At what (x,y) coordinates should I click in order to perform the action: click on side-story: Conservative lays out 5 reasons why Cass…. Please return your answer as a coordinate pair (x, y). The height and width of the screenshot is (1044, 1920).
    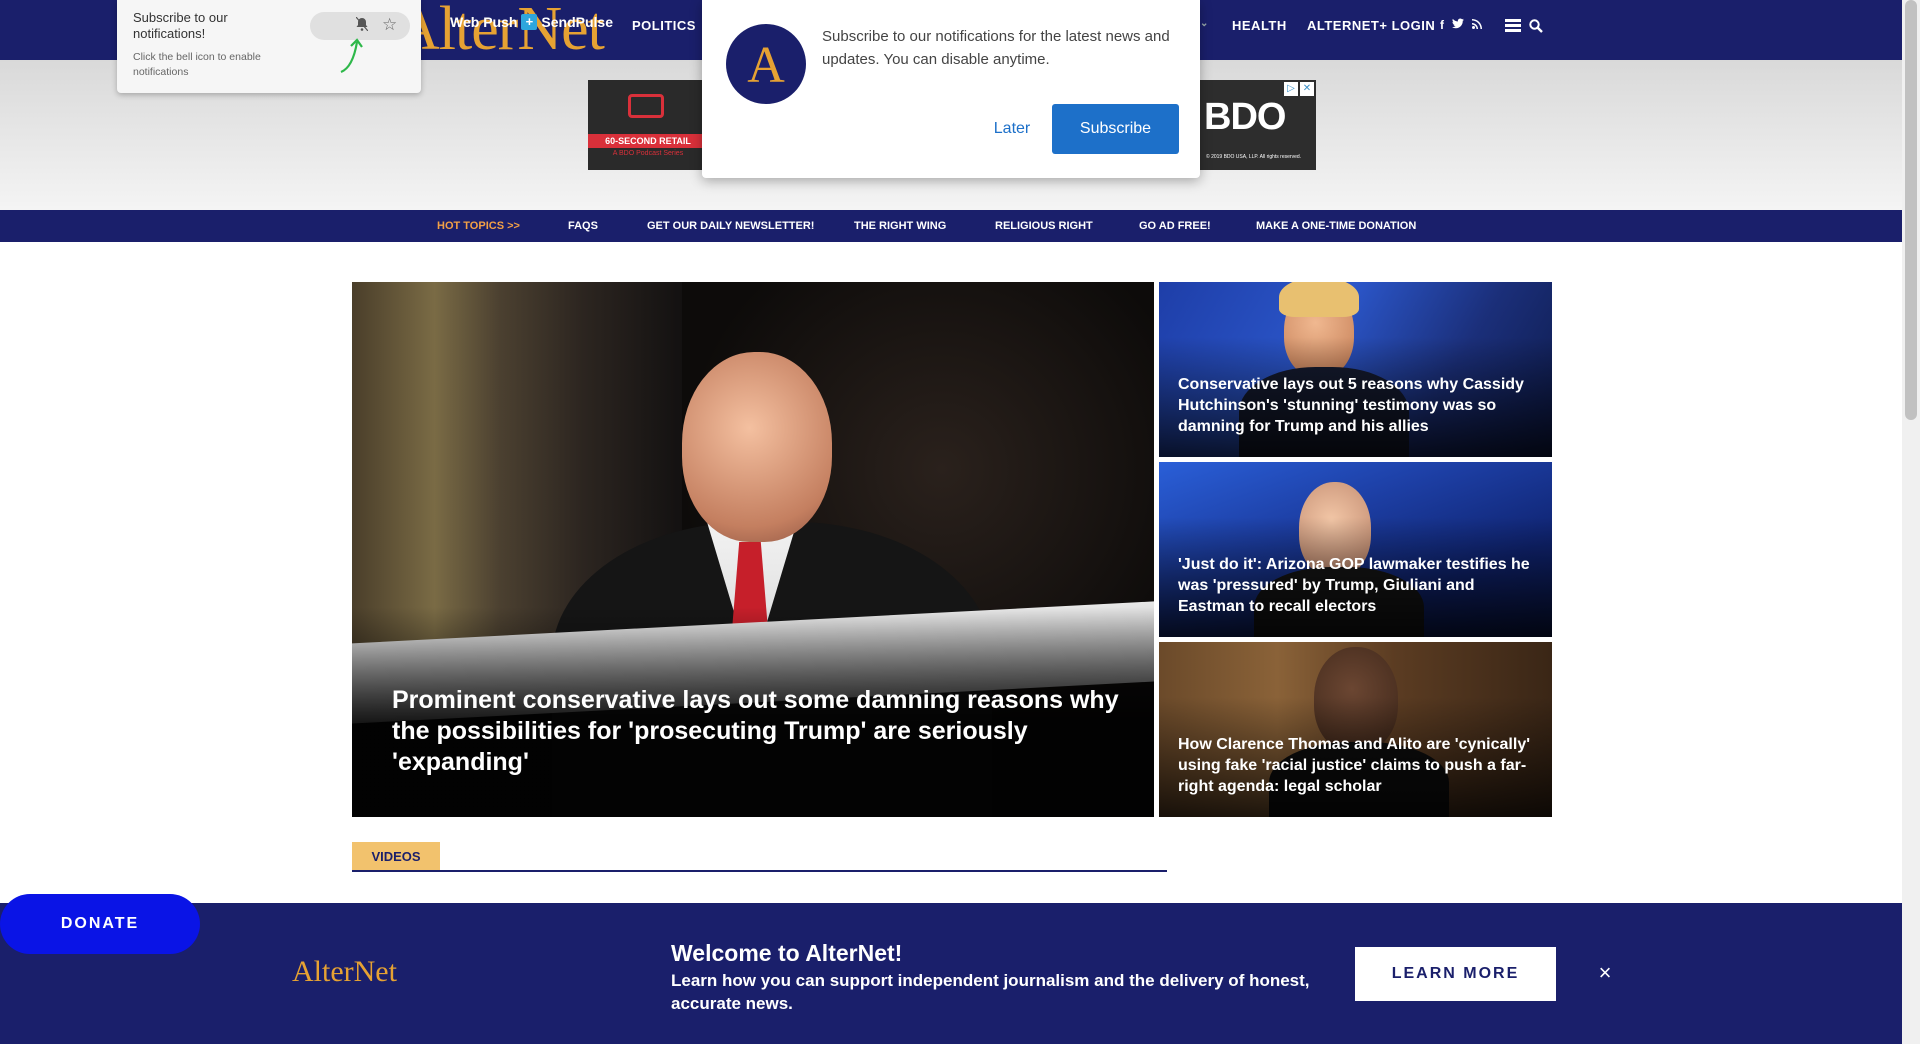
    Looking at the image, I should click on (1355, 369).